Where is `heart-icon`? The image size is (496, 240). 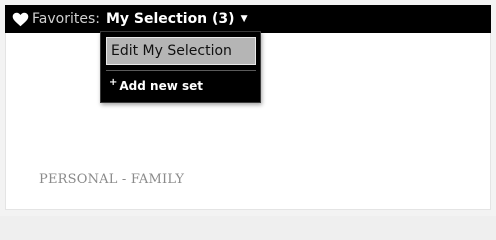
heart-icon is located at coordinates (20, 19).